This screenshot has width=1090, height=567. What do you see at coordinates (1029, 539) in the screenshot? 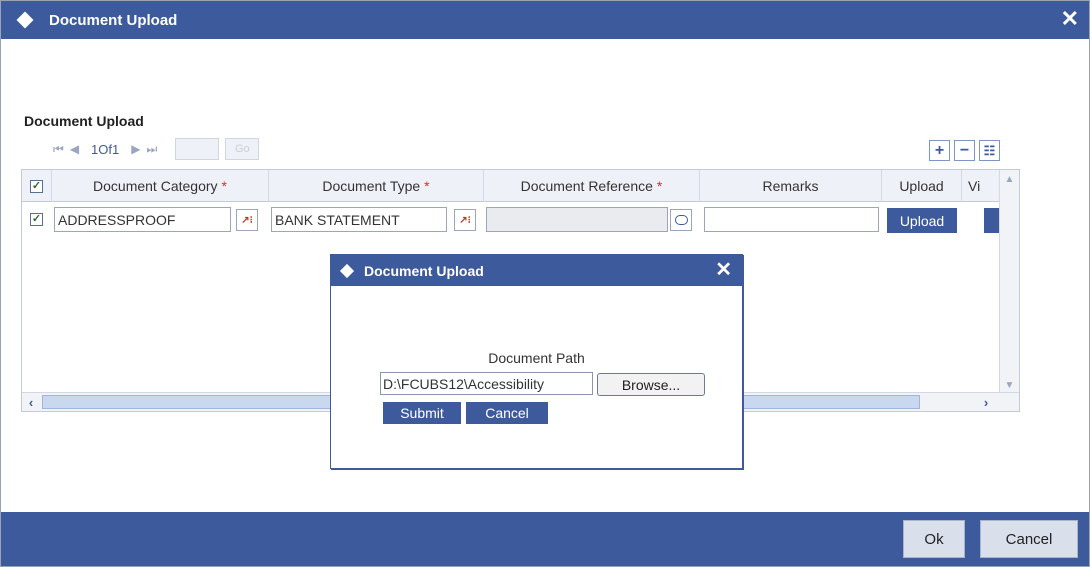
I see `cancel-button: Cancel` at bounding box center [1029, 539].